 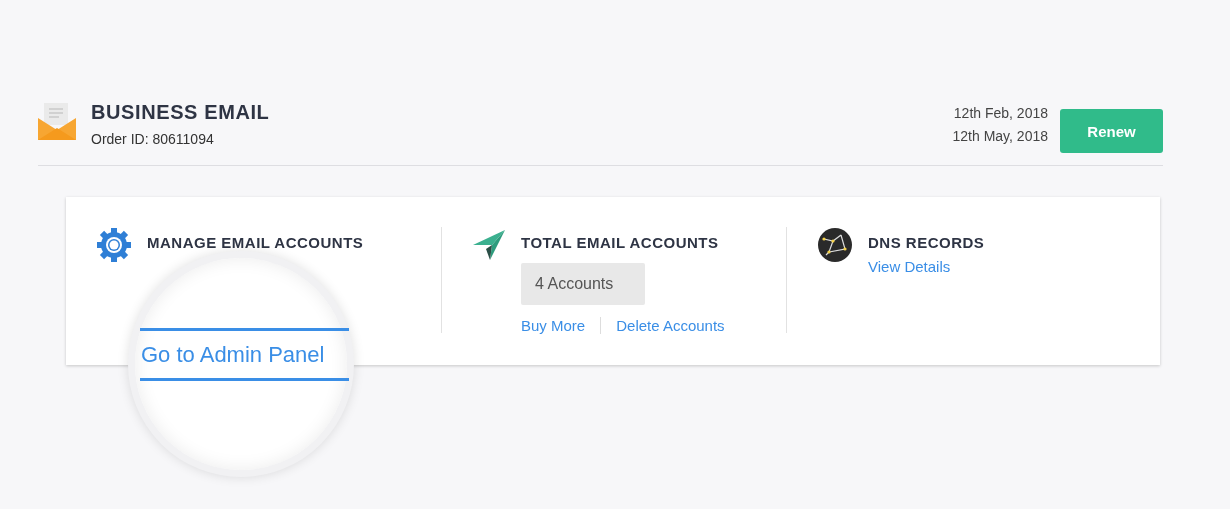 I want to click on product-title: BUSINESS EMAIL, so click(x=180, y=112).